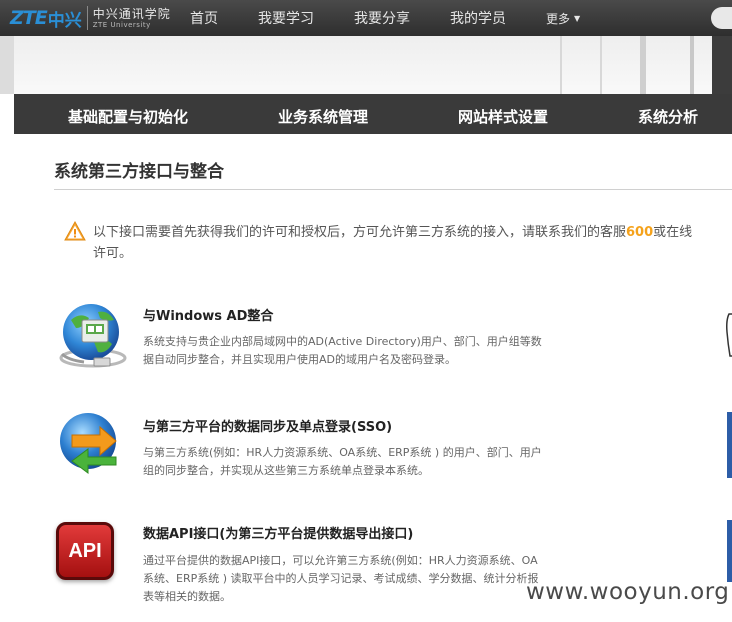  I want to click on logo-brand: ZTE, so click(29, 18).